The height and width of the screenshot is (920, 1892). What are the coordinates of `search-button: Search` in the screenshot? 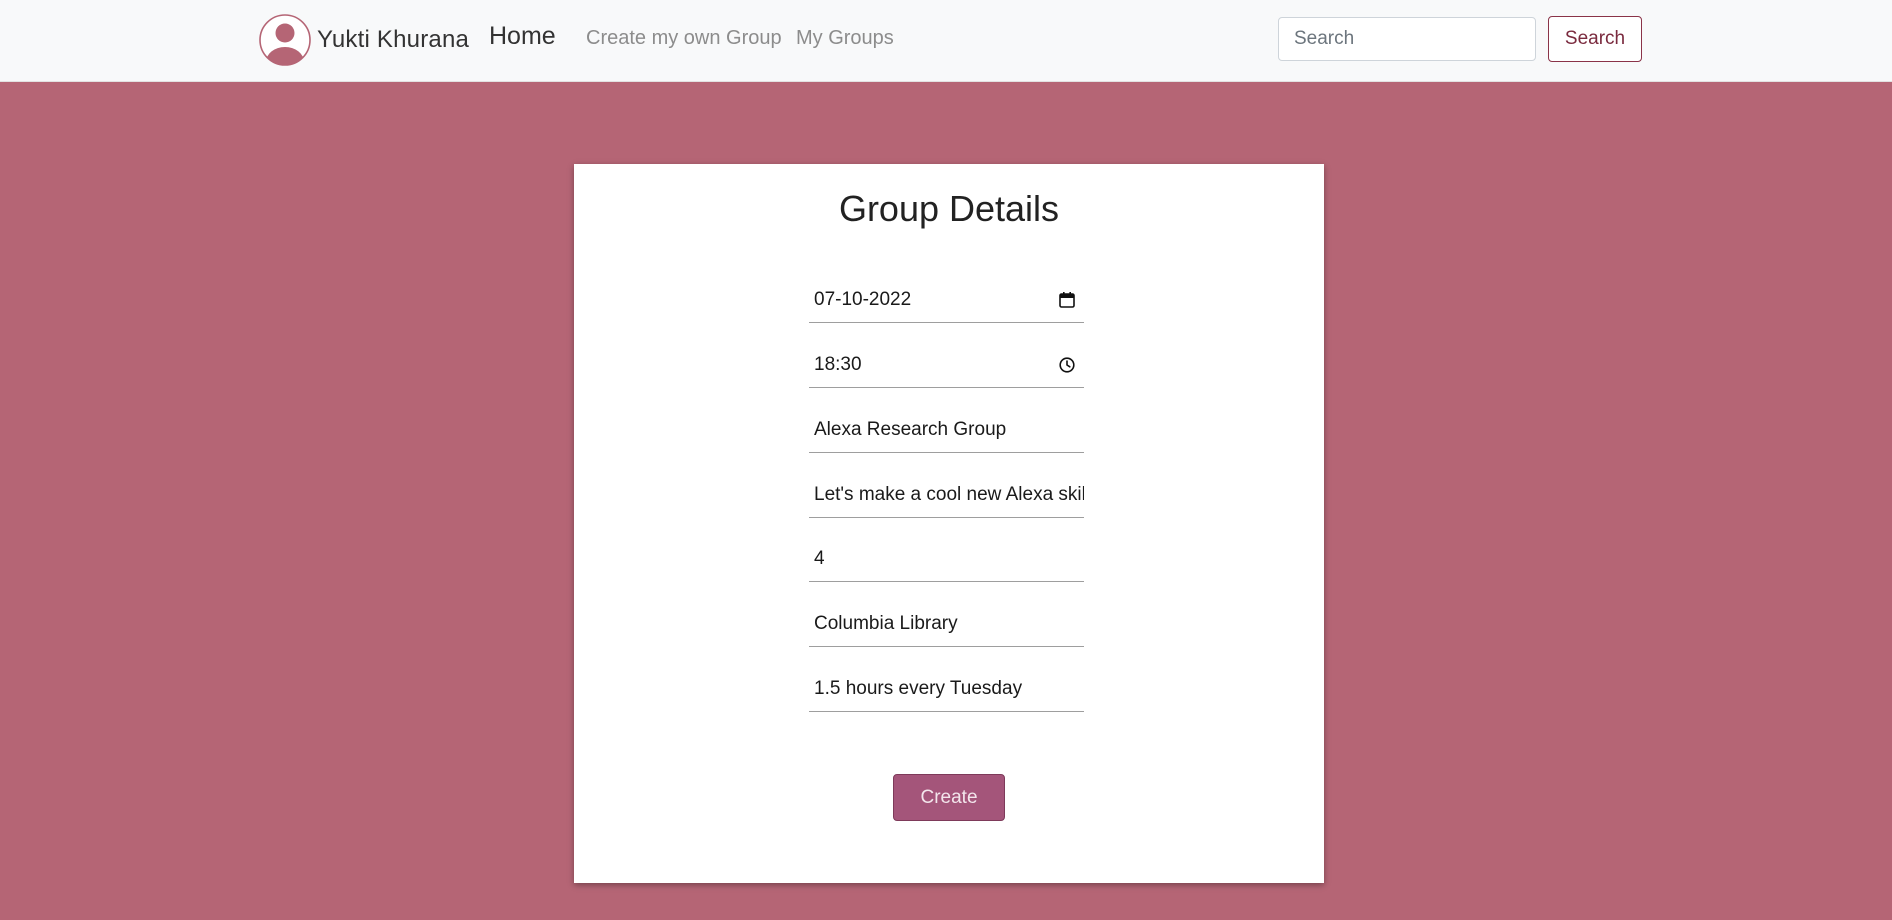 It's located at (1595, 39).